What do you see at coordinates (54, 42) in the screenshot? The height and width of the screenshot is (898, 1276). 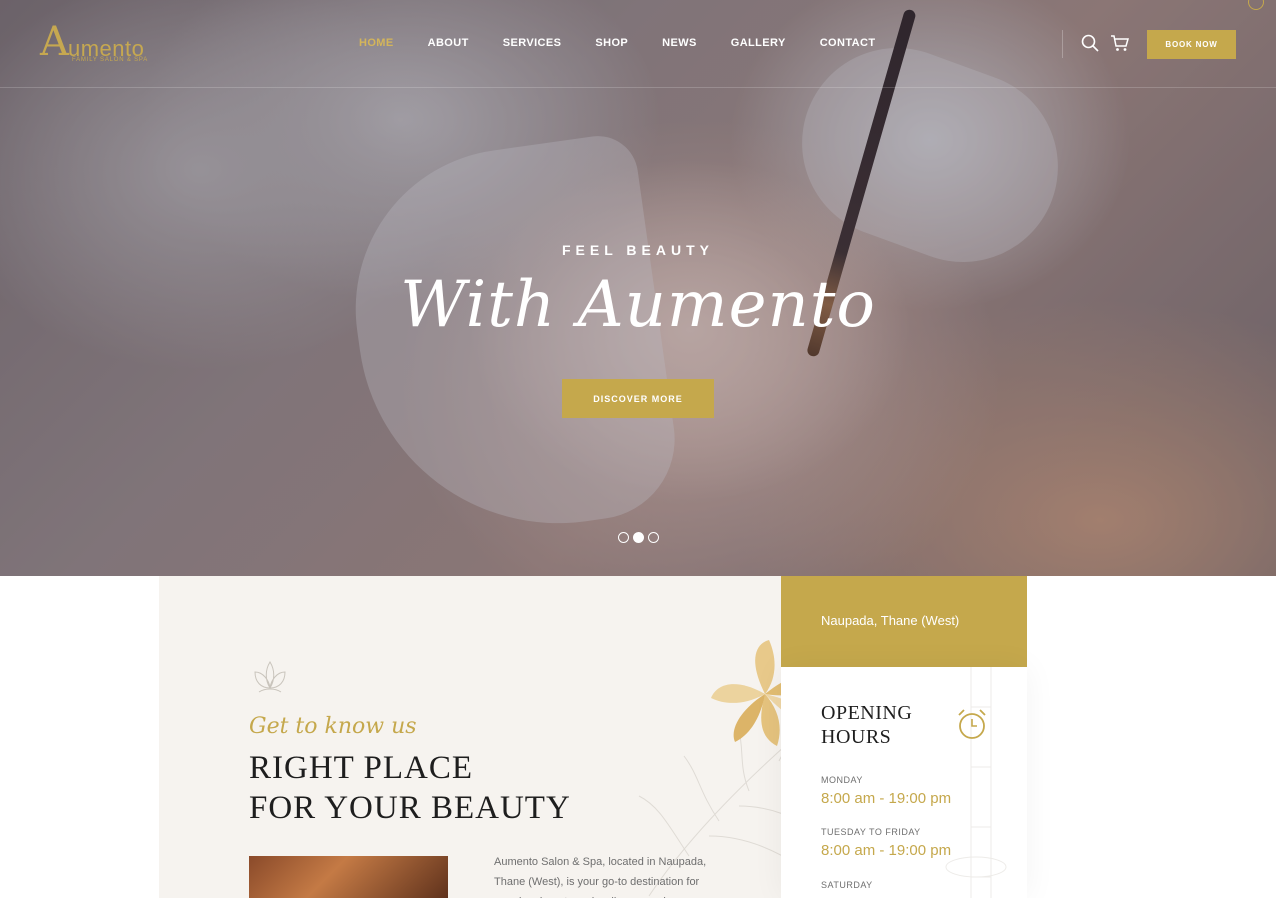 I see `logo-mark: A` at bounding box center [54, 42].